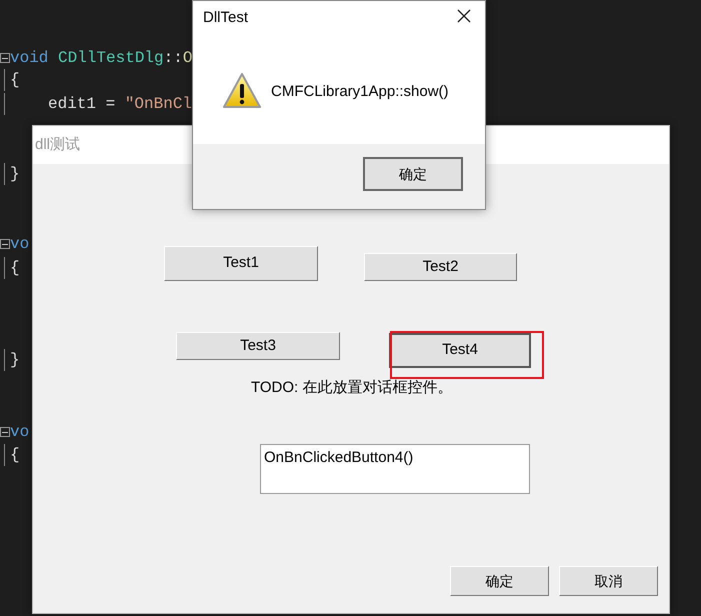 The width and height of the screenshot is (701, 616). What do you see at coordinates (101, 58) in the screenshot?
I see `code-line: void CDllTestDlg::O` at bounding box center [101, 58].